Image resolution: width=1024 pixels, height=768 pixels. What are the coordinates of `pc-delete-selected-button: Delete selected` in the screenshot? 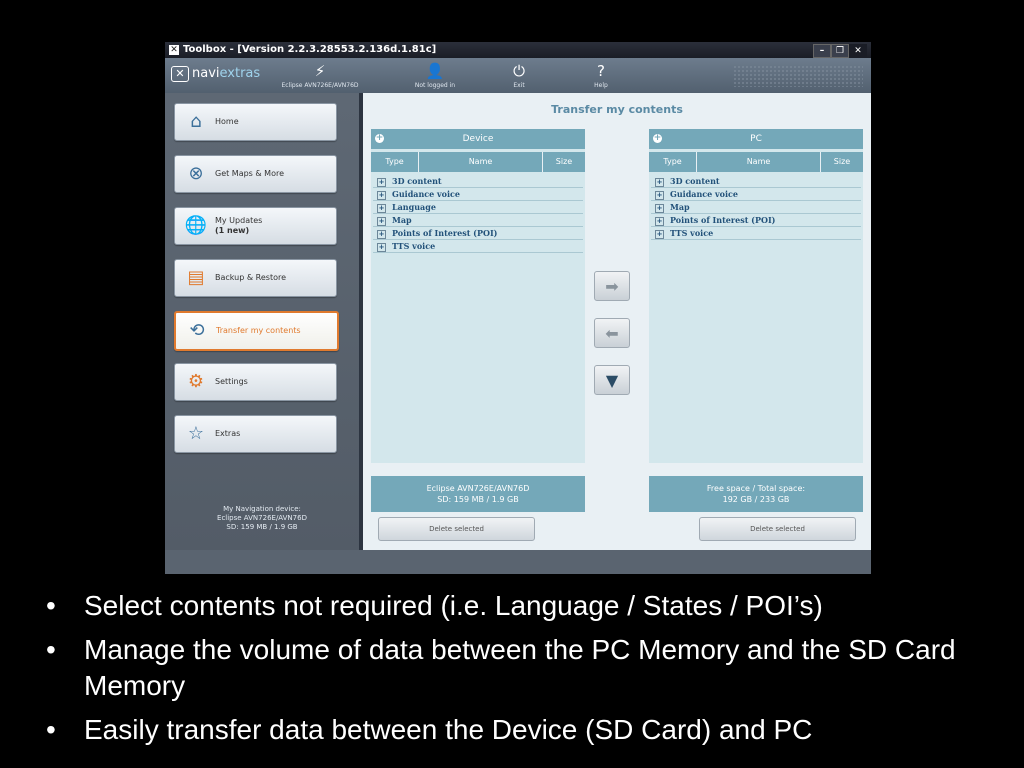 It's located at (777, 529).